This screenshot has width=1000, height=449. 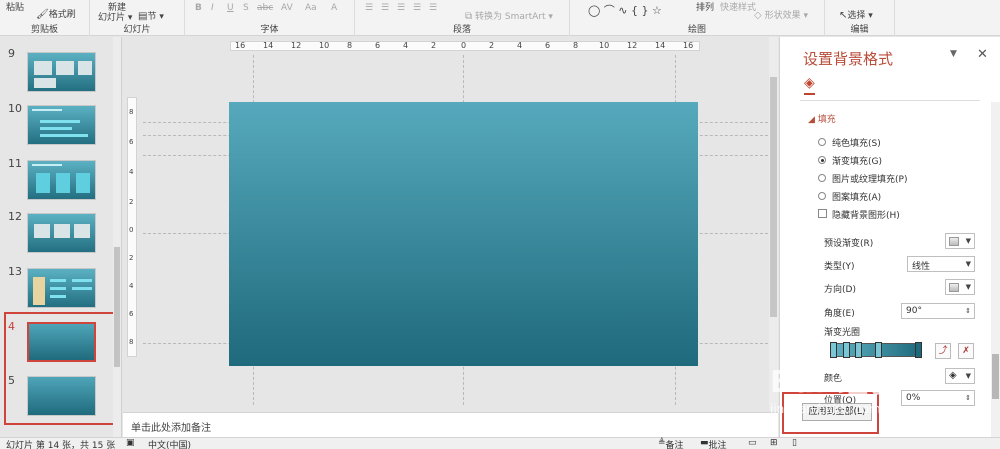 What do you see at coordinates (995, 376) in the screenshot?
I see `pane-scroll-thumb` at bounding box center [995, 376].